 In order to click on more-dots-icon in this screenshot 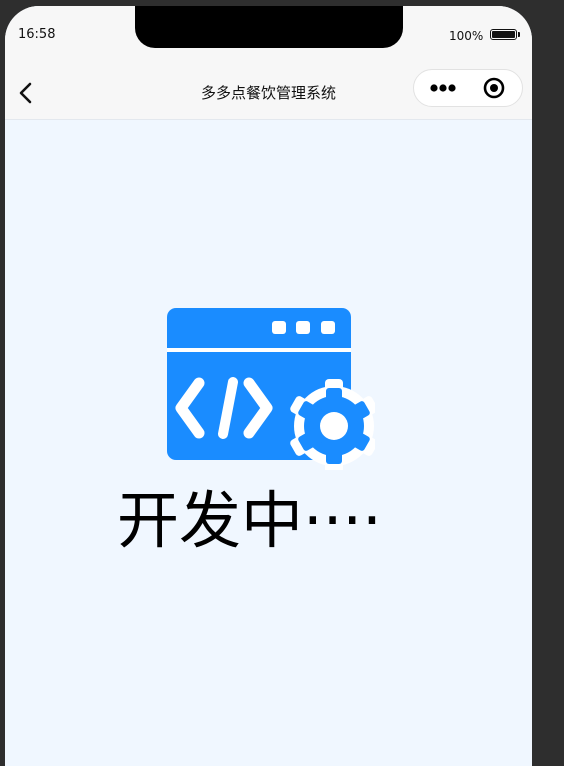, I will do `click(443, 88)`.